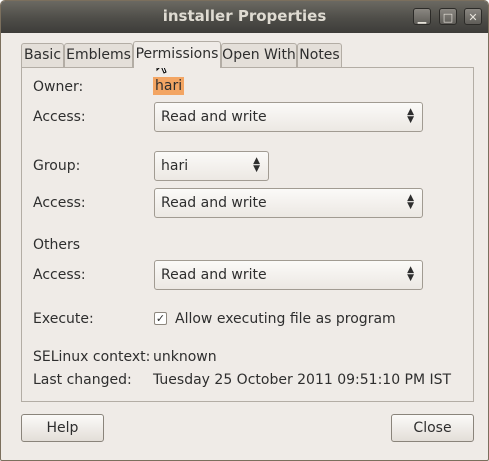  Describe the element at coordinates (432, 428) in the screenshot. I see `close-button: Close` at that location.